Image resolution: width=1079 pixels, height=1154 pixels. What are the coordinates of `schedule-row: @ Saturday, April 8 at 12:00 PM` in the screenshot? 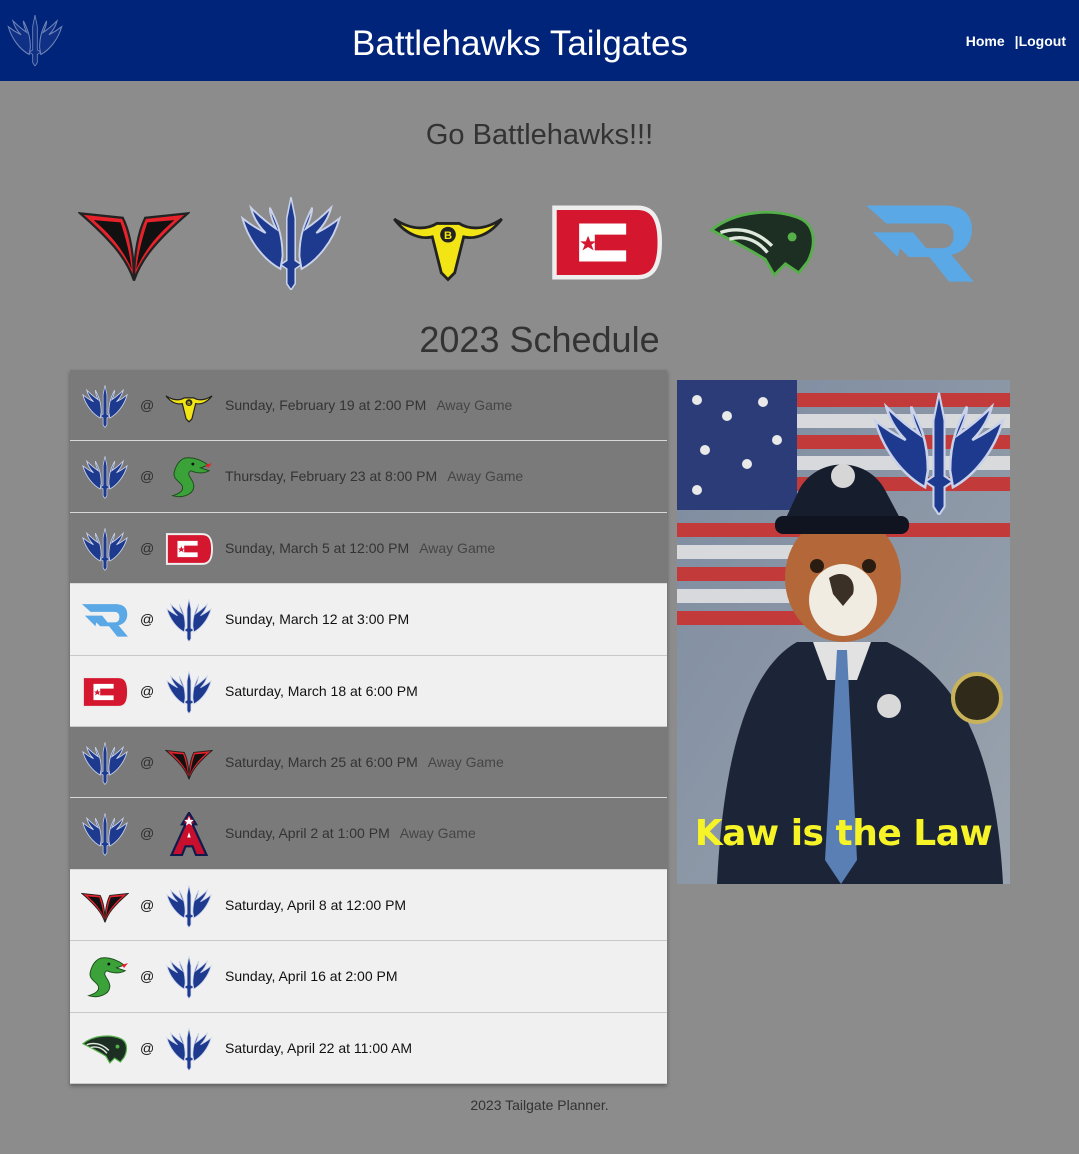 It's located at (368, 905).